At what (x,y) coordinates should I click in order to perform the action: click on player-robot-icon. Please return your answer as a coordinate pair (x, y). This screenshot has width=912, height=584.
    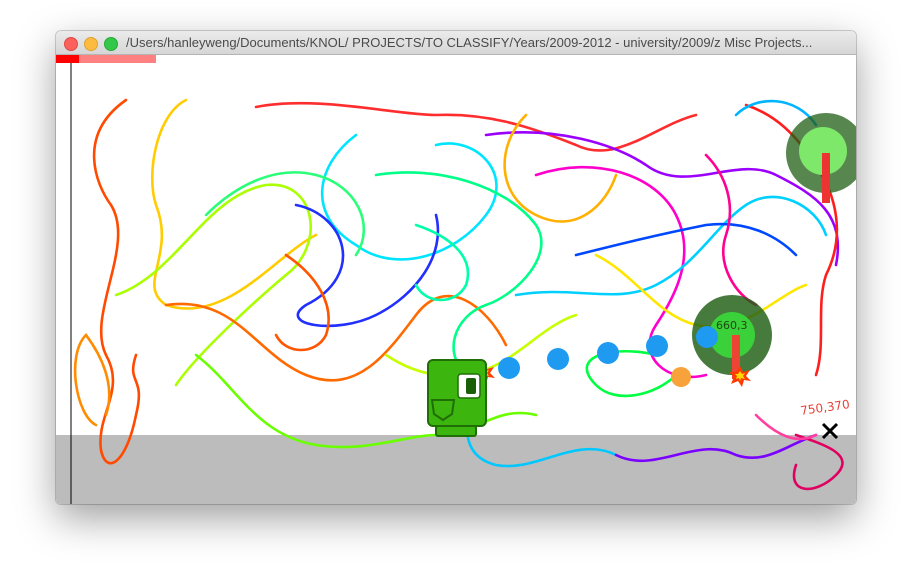
    Looking at the image, I should click on (457, 398).